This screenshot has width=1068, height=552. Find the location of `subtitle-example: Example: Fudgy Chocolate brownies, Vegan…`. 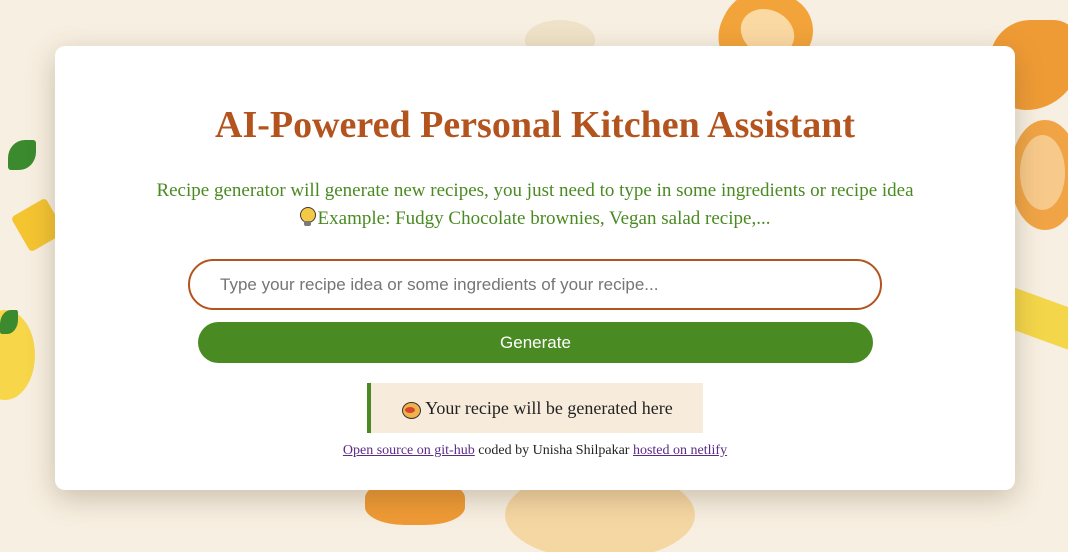

subtitle-example: Example: Fudgy Chocolate brownies, Vegan… is located at coordinates (535, 219).